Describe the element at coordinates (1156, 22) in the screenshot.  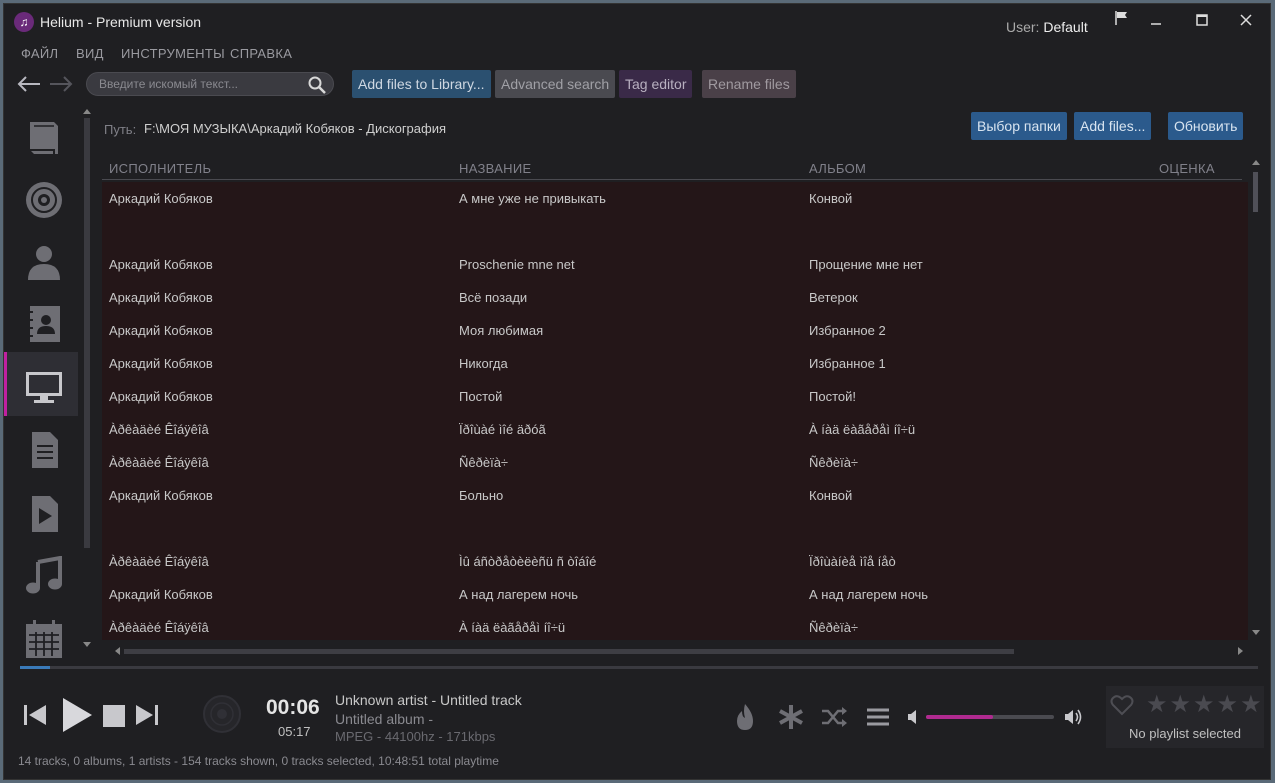
I see `minimize-button` at that location.